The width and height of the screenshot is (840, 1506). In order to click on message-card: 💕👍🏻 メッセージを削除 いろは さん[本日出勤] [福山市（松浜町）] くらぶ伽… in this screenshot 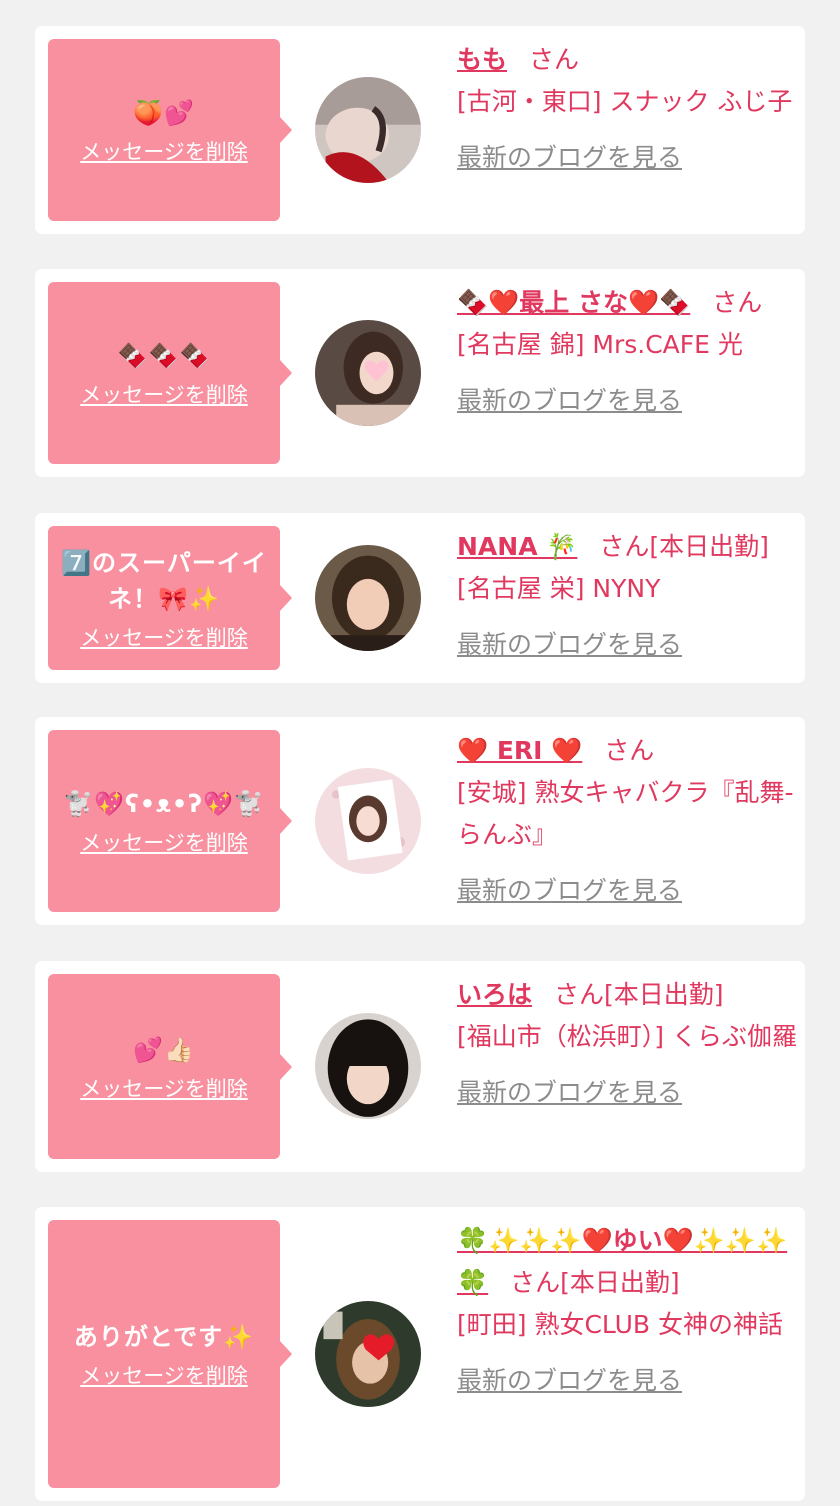, I will do `click(420, 1066)`.